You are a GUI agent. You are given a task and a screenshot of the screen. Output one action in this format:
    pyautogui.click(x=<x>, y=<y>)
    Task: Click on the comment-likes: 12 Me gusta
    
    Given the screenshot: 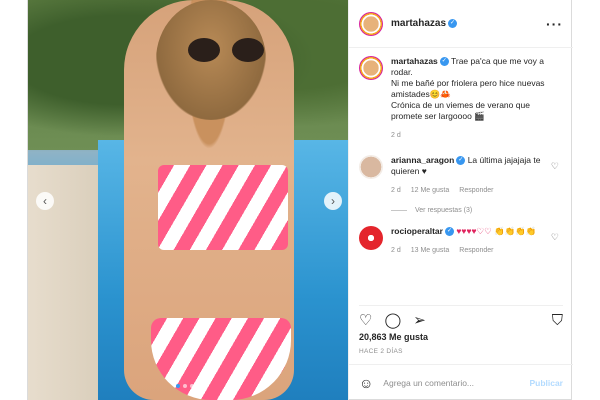 What is the action you would take?
    pyautogui.click(x=430, y=190)
    